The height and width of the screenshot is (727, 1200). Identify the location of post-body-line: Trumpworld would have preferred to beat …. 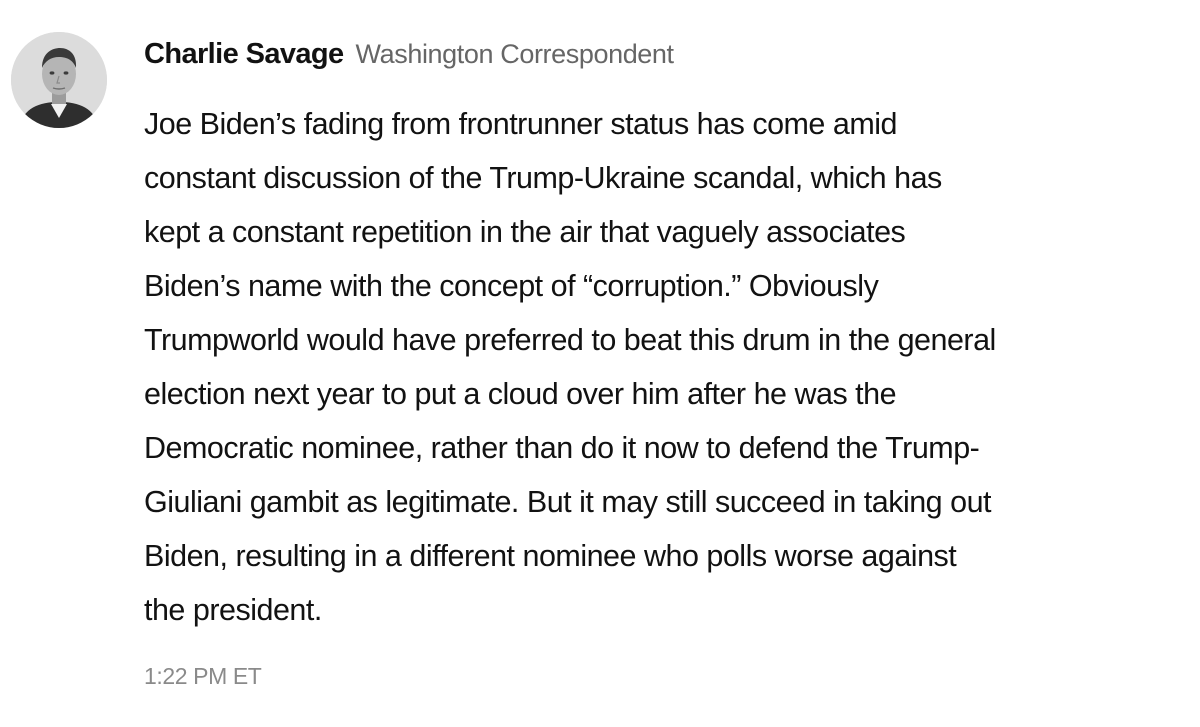
(570, 340).